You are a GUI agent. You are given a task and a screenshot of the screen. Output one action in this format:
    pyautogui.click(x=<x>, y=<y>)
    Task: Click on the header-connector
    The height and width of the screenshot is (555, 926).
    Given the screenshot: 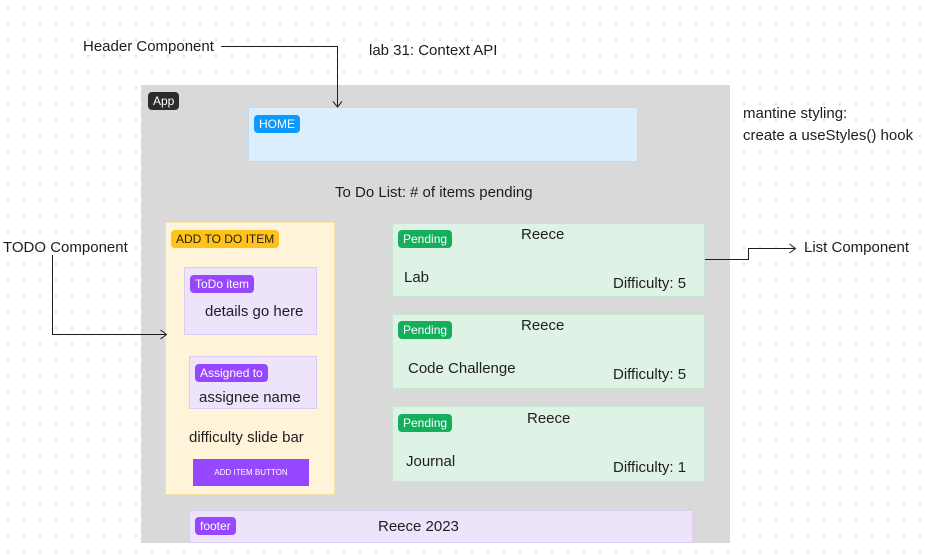 What is the action you would take?
    pyautogui.click(x=279, y=76)
    